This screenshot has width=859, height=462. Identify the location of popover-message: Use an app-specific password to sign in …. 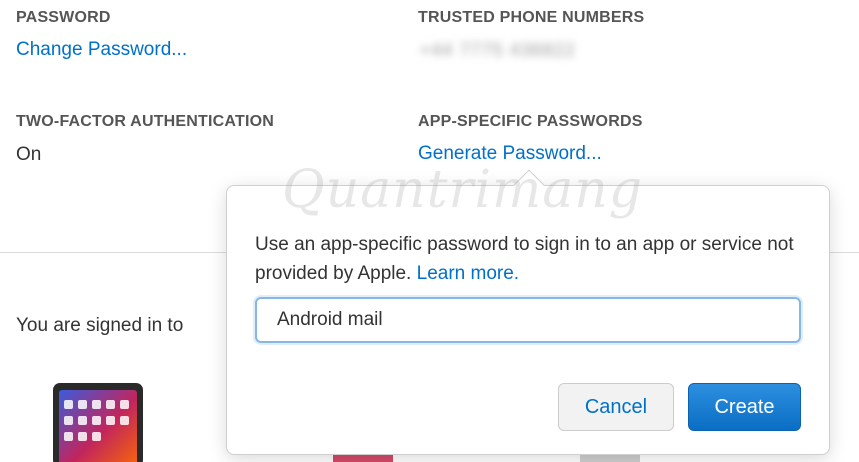
(527, 259).